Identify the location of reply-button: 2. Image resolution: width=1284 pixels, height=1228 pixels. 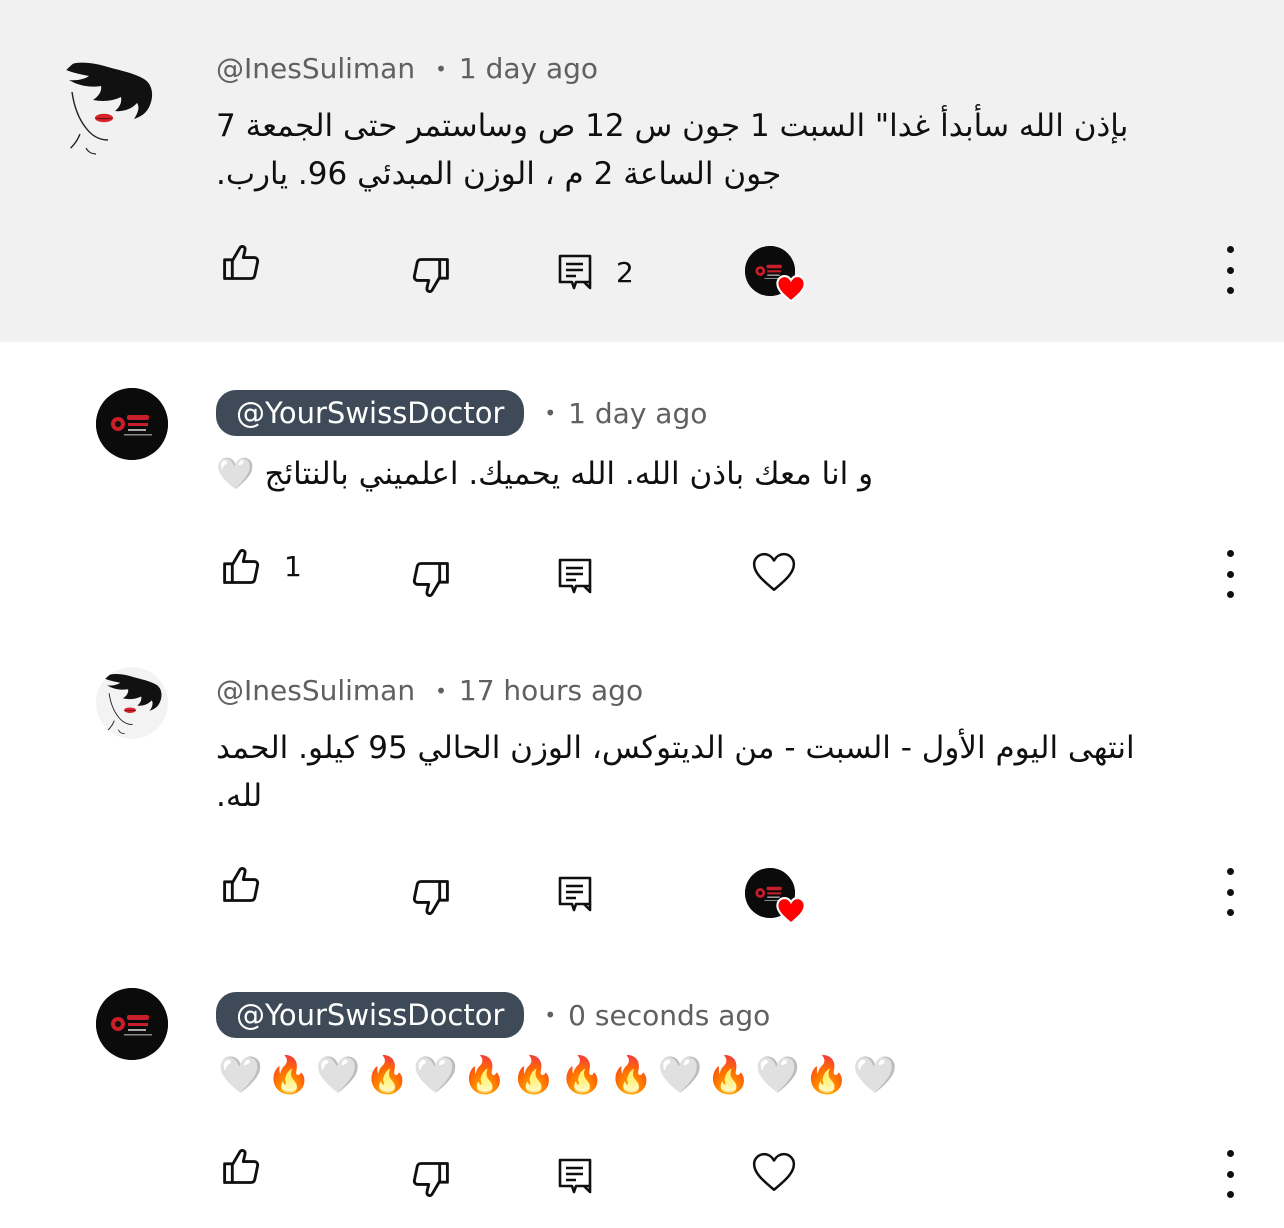
(595, 272).